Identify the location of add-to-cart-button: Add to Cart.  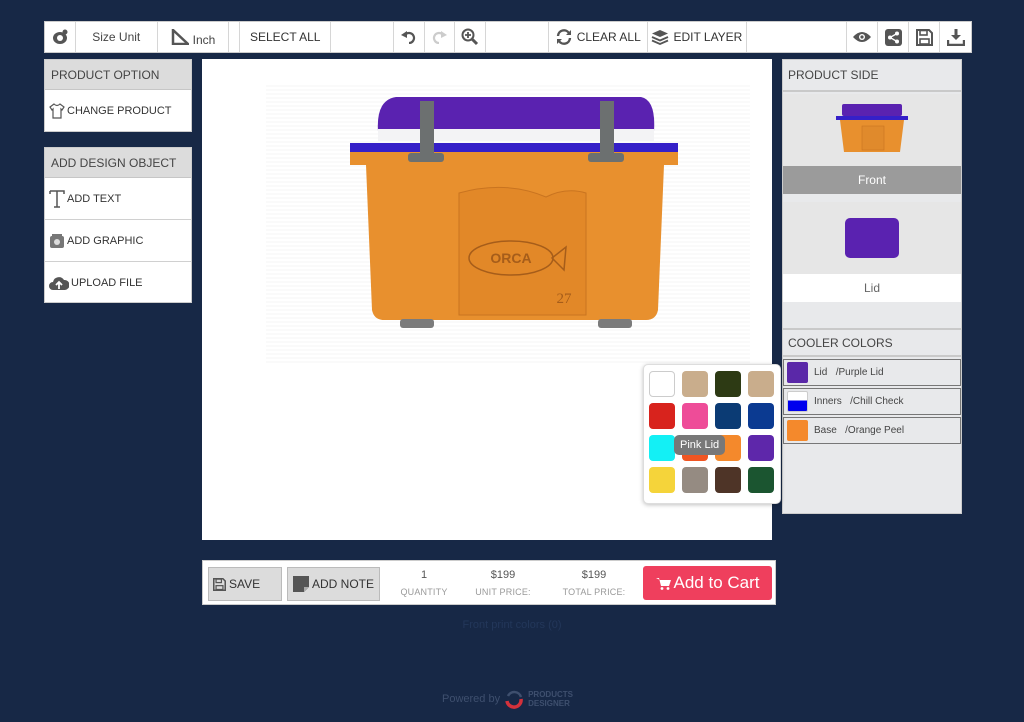
(707, 583).